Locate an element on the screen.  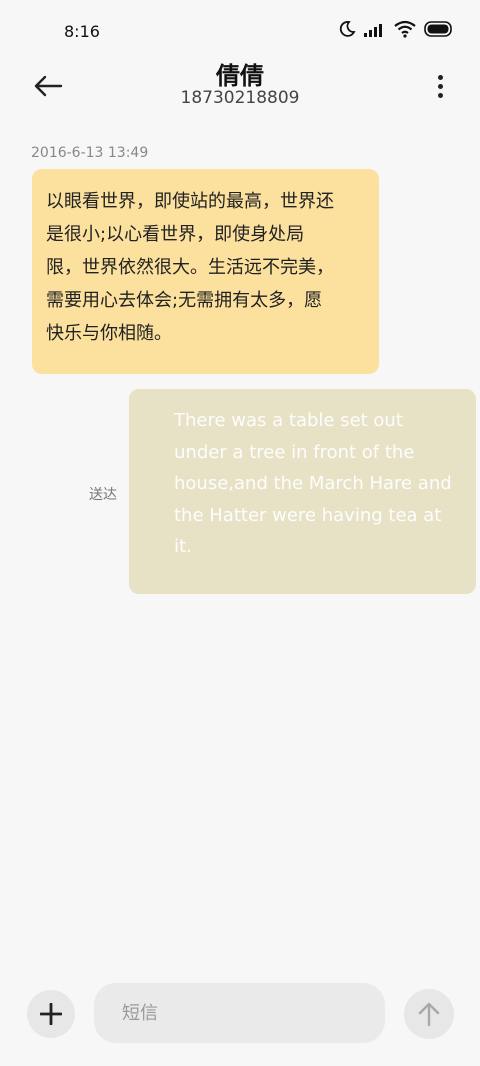
arrow-up-icon is located at coordinates (429, 1014).